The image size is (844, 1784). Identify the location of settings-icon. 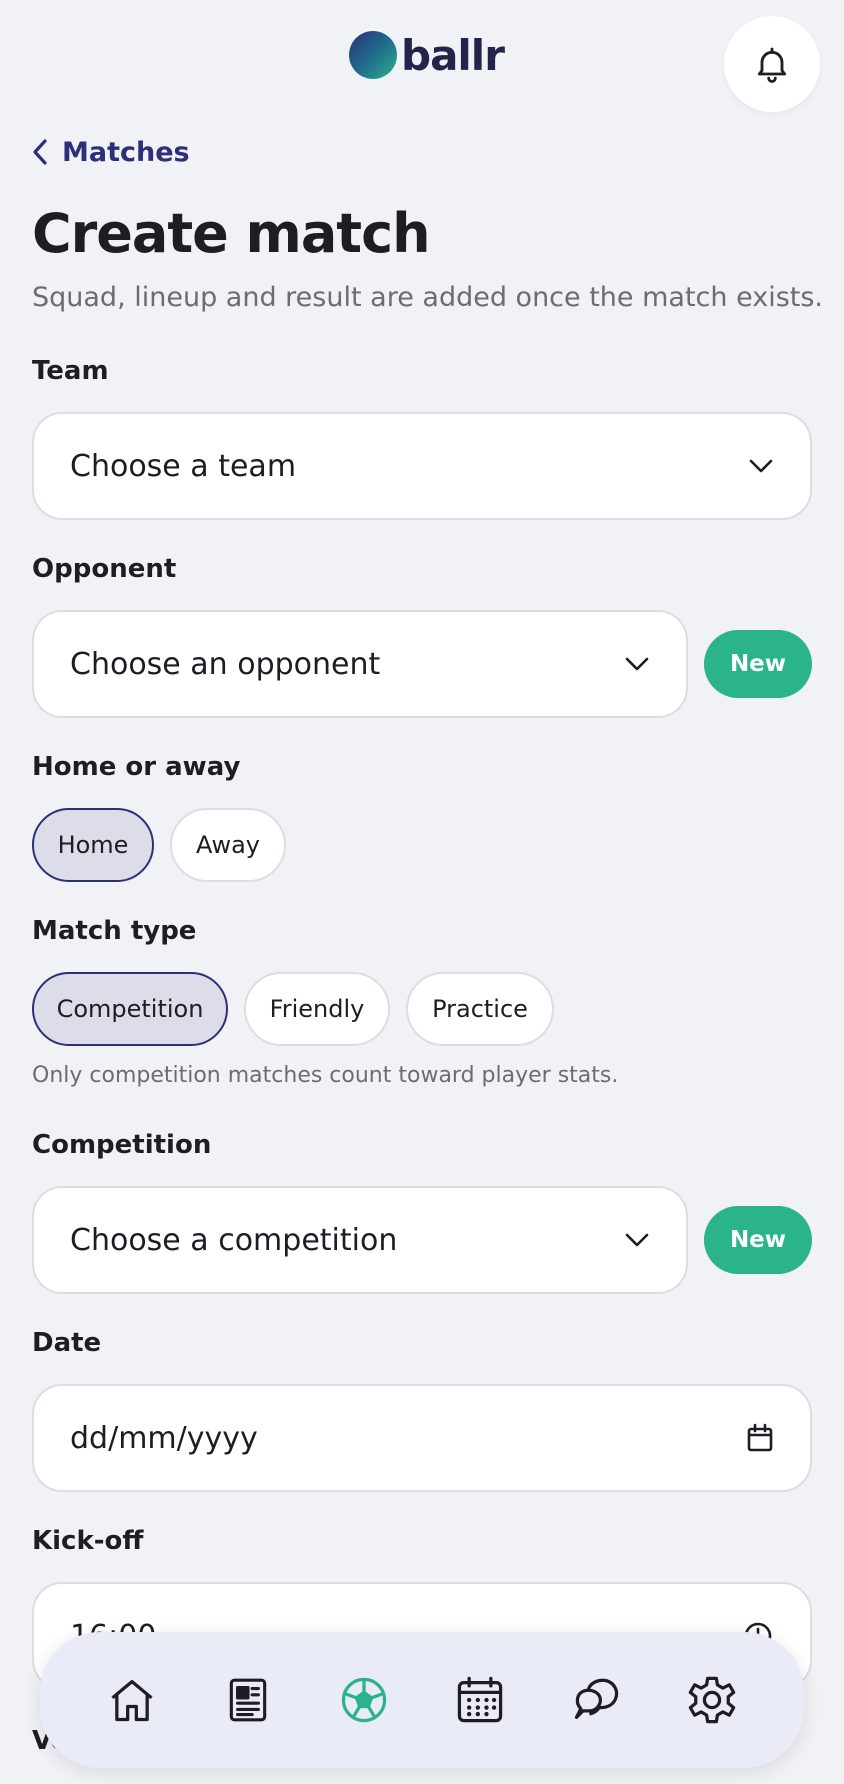
(712, 1700).